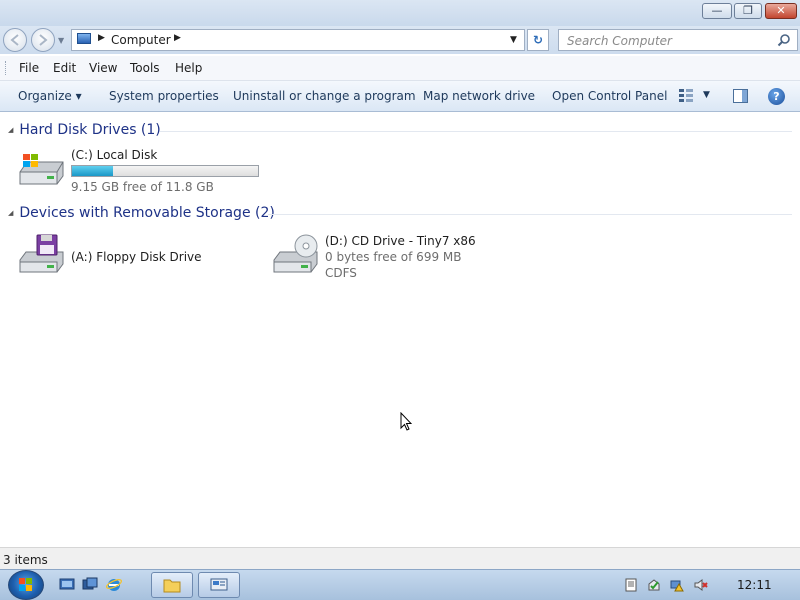 The width and height of the screenshot is (800, 600). What do you see at coordinates (538, 40) in the screenshot?
I see `refresh-button: ↻` at bounding box center [538, 40].